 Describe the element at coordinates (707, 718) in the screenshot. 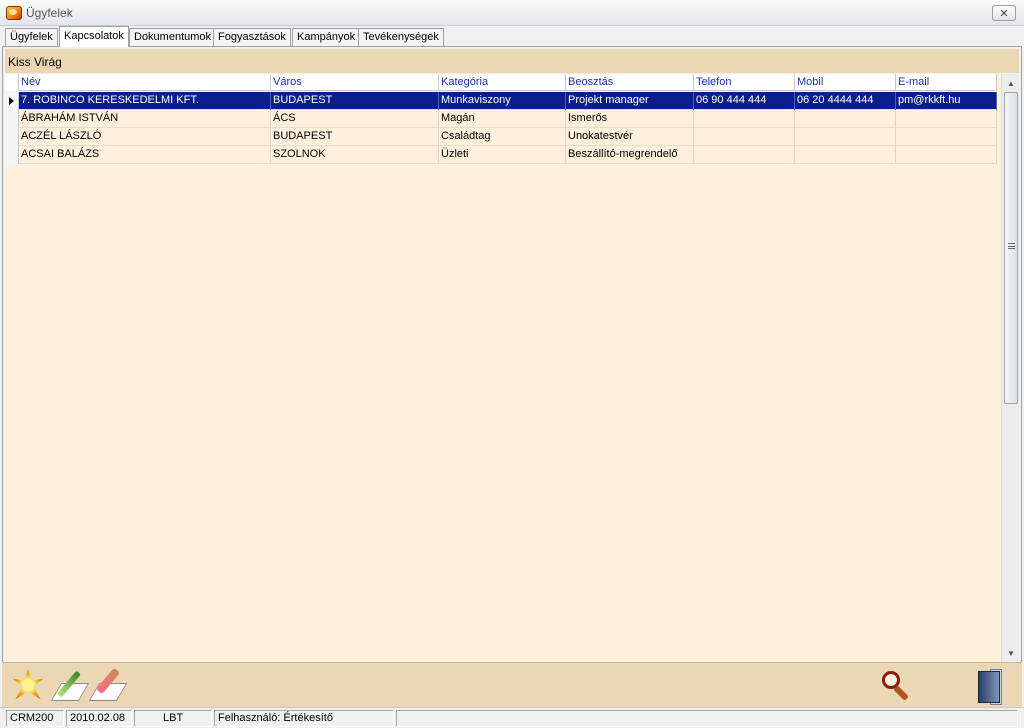

I see `status-empty` at that location.